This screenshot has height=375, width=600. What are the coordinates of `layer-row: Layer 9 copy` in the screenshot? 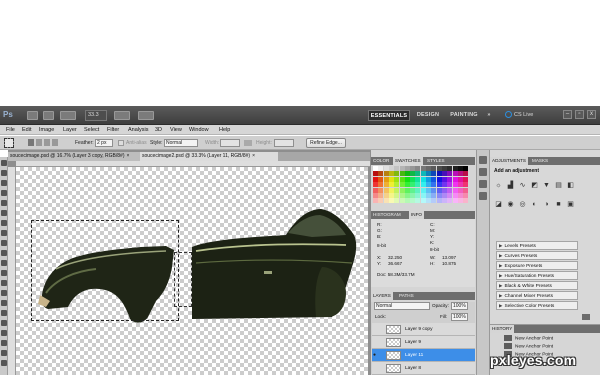 It's located at (423, 329).